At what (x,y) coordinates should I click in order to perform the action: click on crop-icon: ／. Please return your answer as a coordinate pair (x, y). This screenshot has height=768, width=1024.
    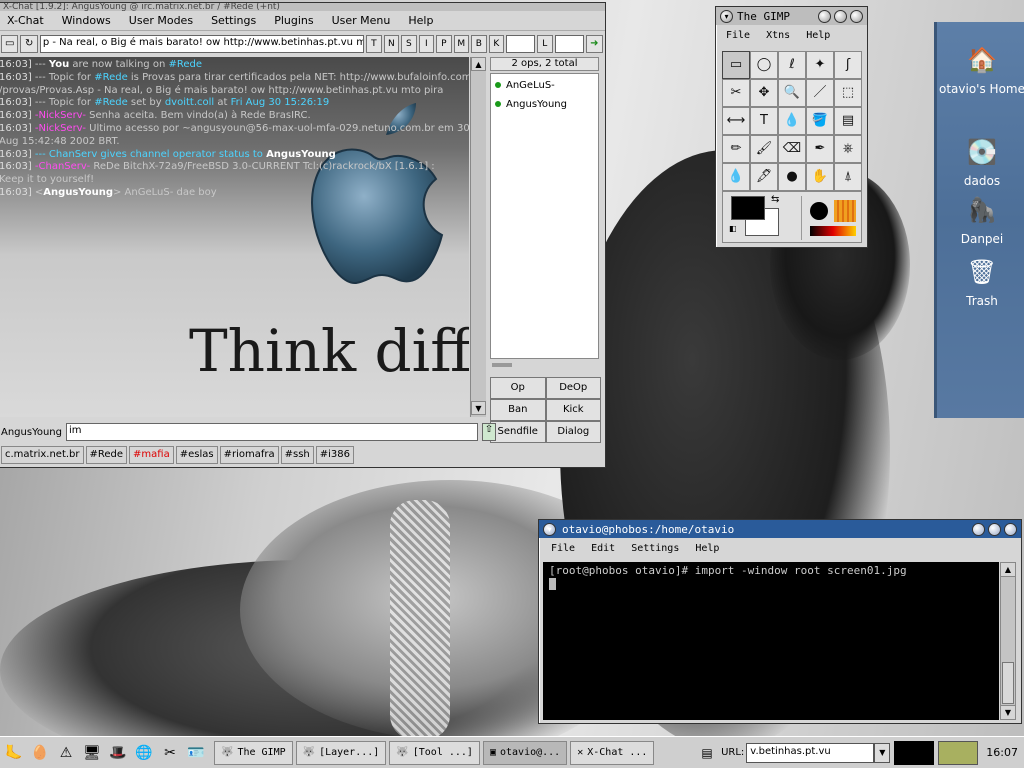
    Looking at the image, I should click on (820, 93).